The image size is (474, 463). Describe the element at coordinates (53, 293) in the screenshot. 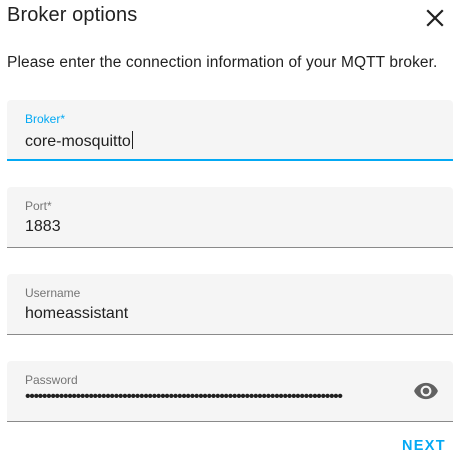

I see `username-label: Username` at that location.